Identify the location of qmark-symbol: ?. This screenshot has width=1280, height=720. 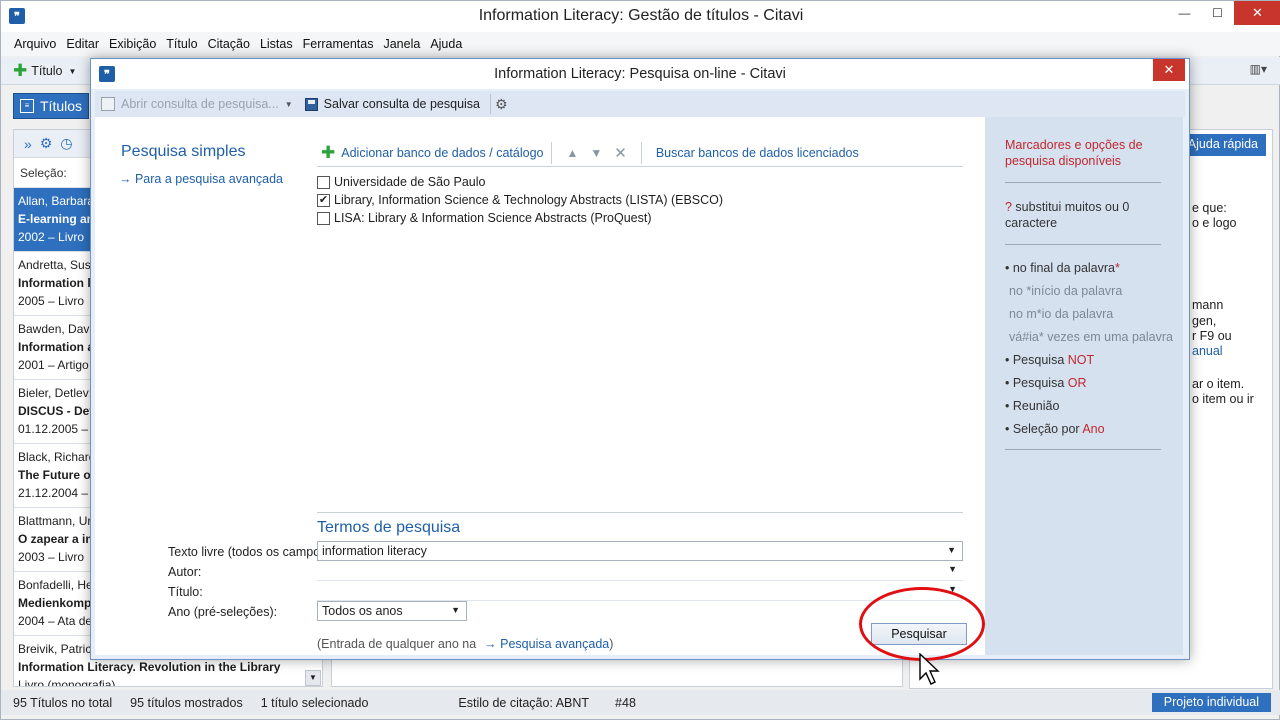
(1008, 207).